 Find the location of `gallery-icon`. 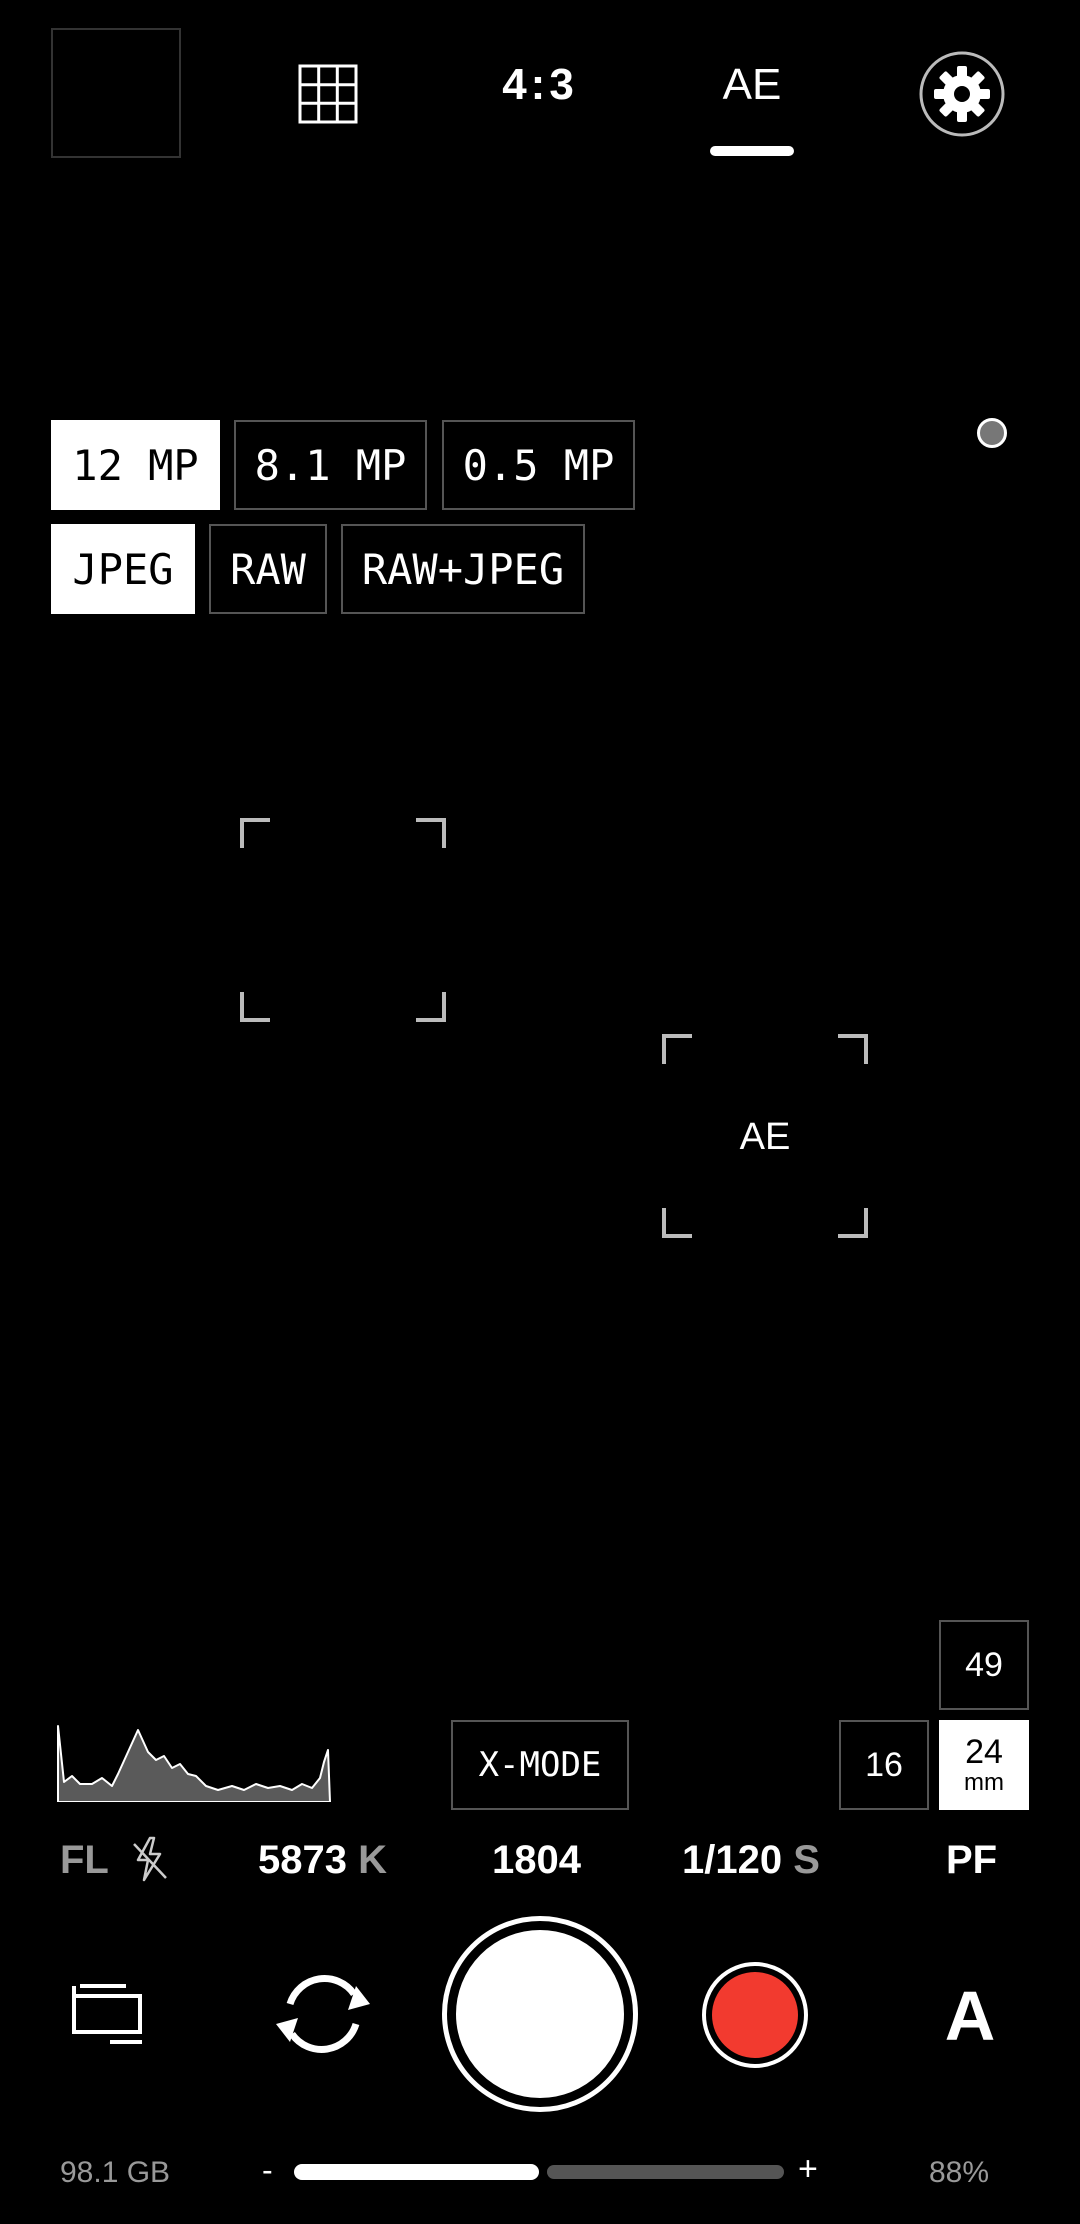

gallery-icon is located at coordinates (108, 2013).